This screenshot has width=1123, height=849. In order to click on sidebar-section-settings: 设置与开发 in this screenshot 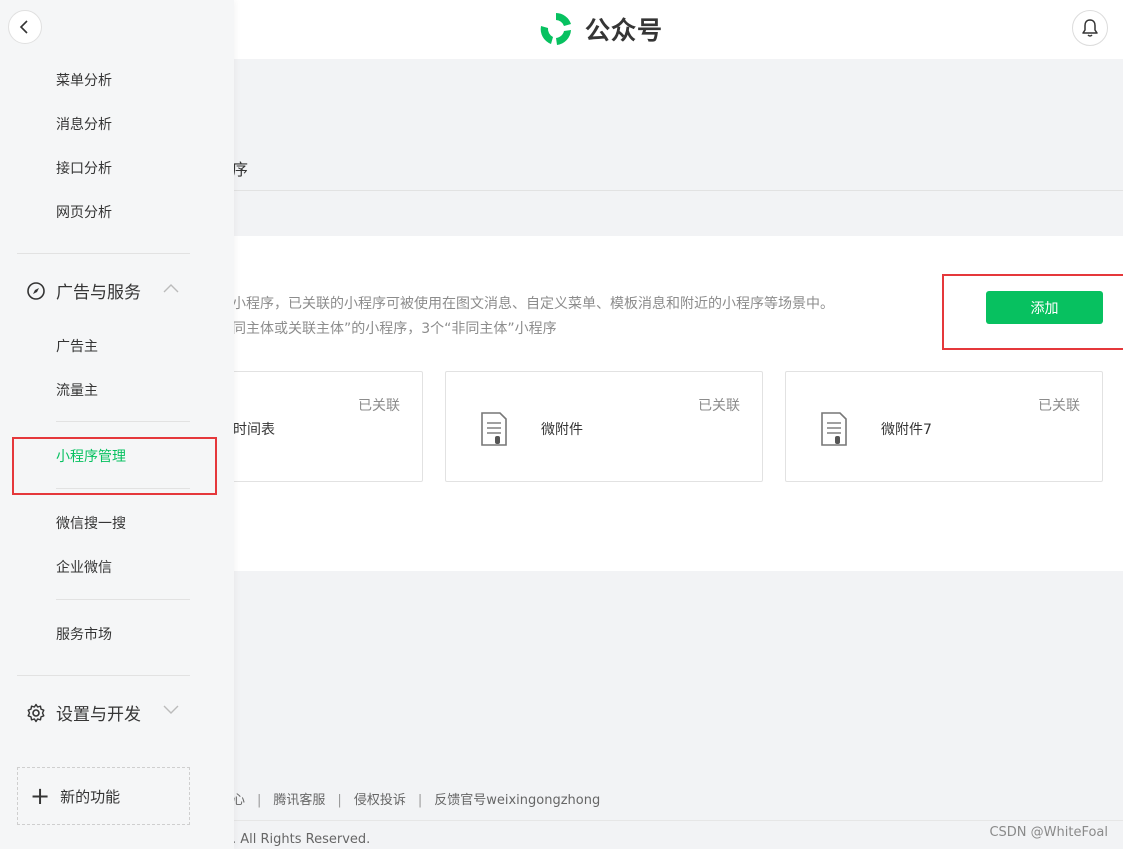, I will do `click(83, 712)`.